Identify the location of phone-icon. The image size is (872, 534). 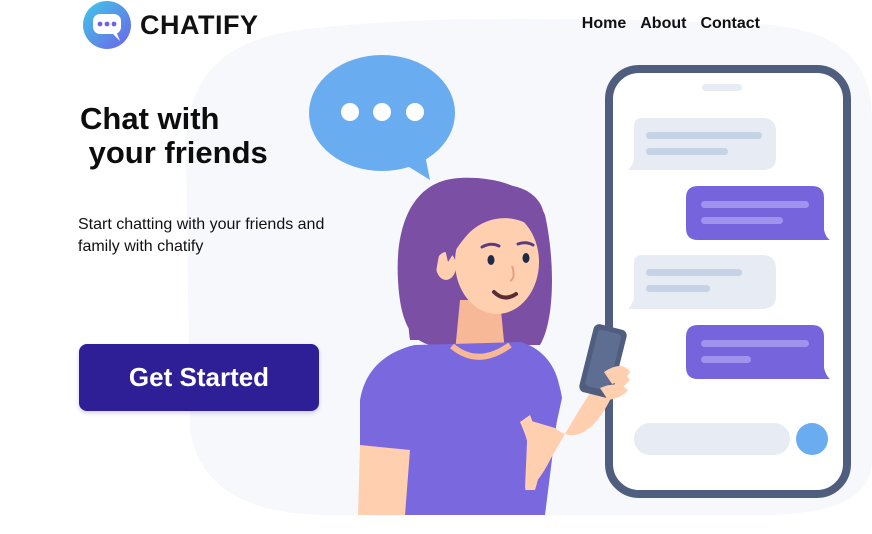
(603, 361).